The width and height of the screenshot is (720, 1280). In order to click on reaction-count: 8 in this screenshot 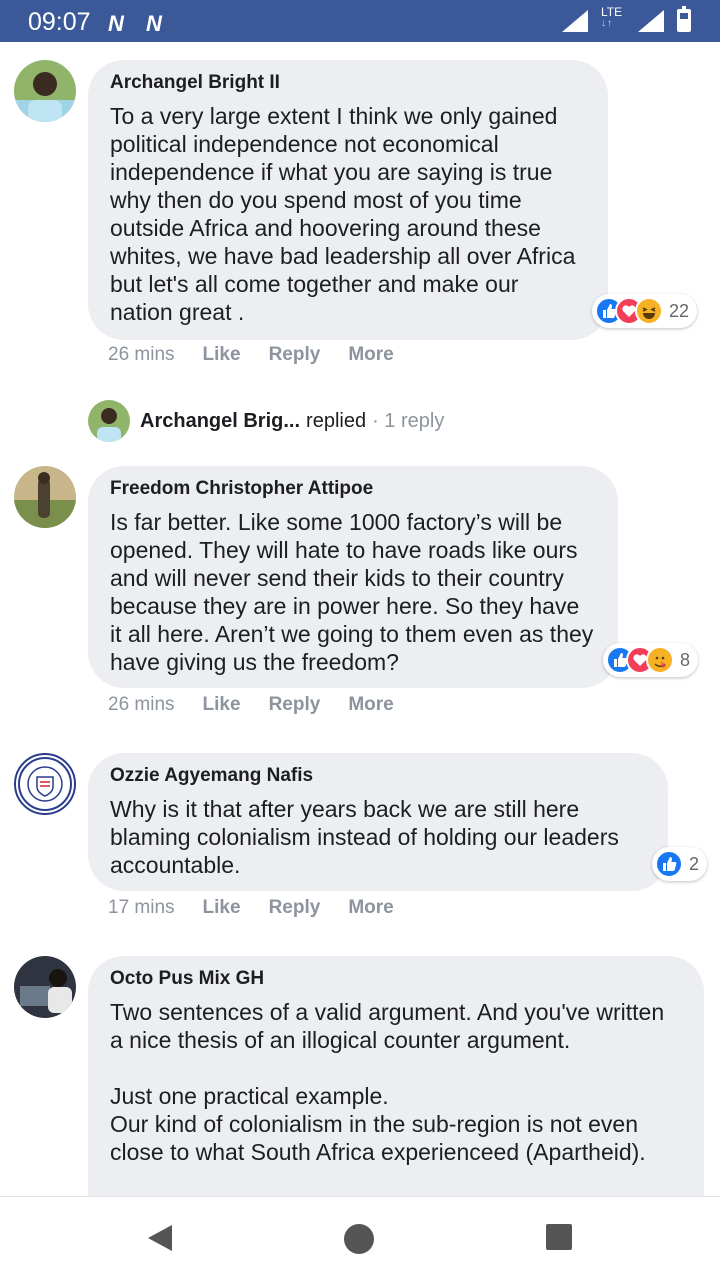, I will do `click(685, 659)`.